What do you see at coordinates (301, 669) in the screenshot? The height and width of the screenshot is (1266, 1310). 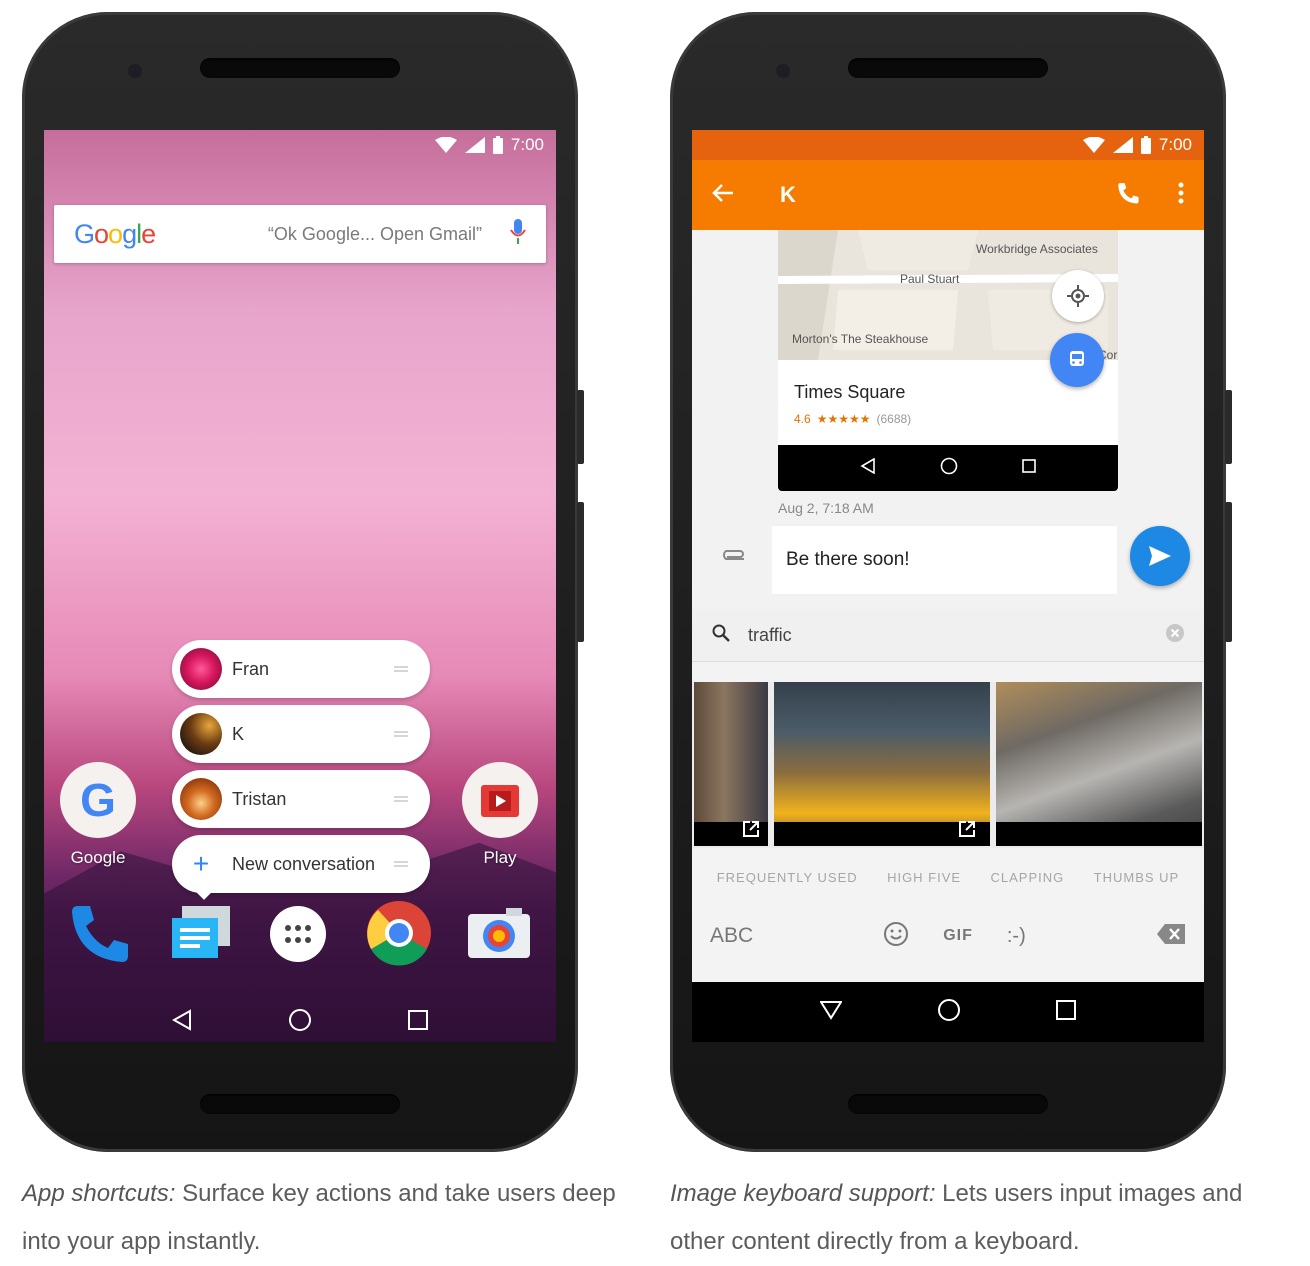 I see `shortcut-fran: Fran` at bounding box center [301, 669].